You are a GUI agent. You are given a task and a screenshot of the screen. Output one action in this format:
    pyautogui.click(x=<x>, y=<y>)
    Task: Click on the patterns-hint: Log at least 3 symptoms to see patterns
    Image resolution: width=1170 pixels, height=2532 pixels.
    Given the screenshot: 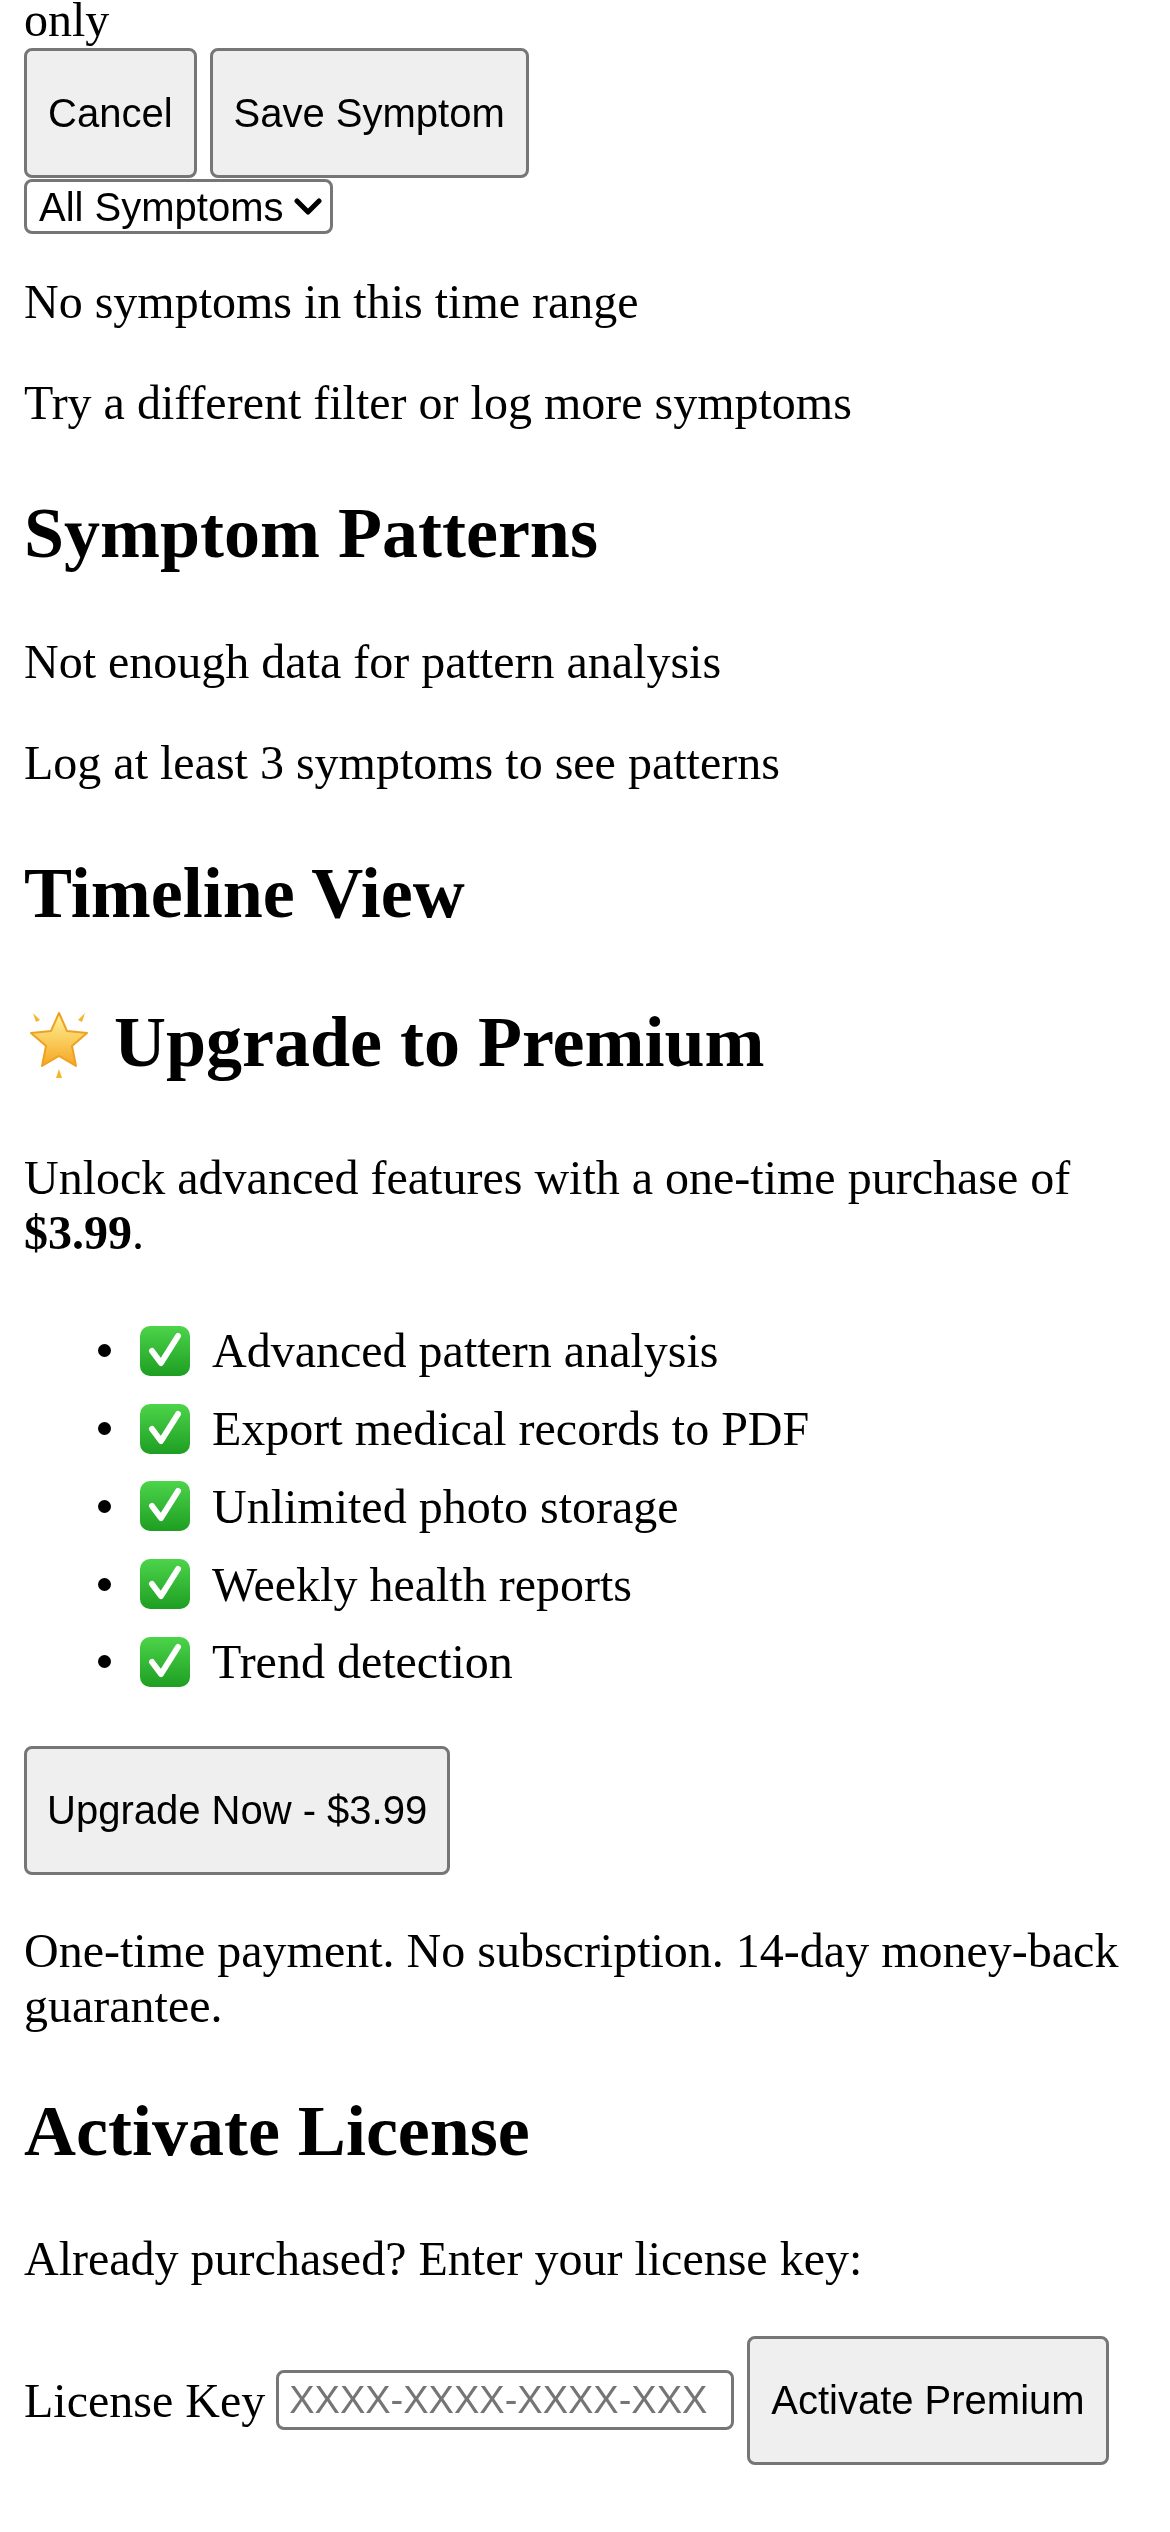 What is the action you would take?
    pyautogui.click(x=402, y=762)
    